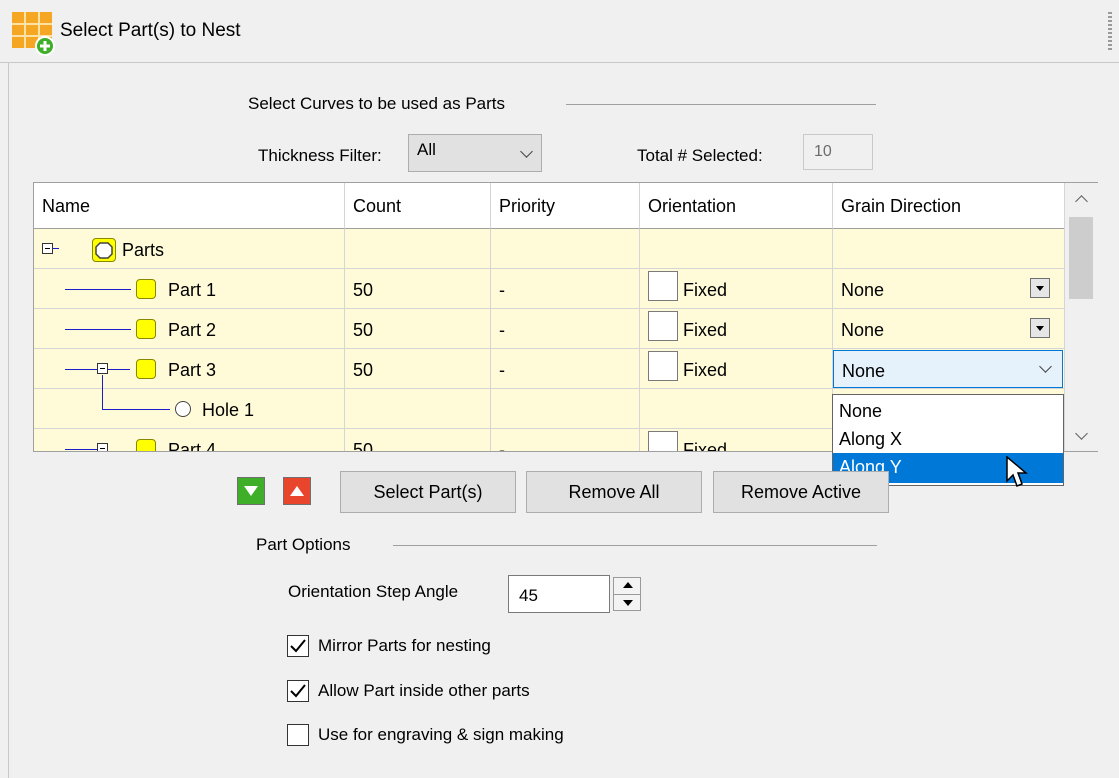 This screenshot has width=1119, height=778. Describe the element at coordinates (150, 30) in the screenshot. I see `panel-title: Select Part(s) to Nest` at that location.